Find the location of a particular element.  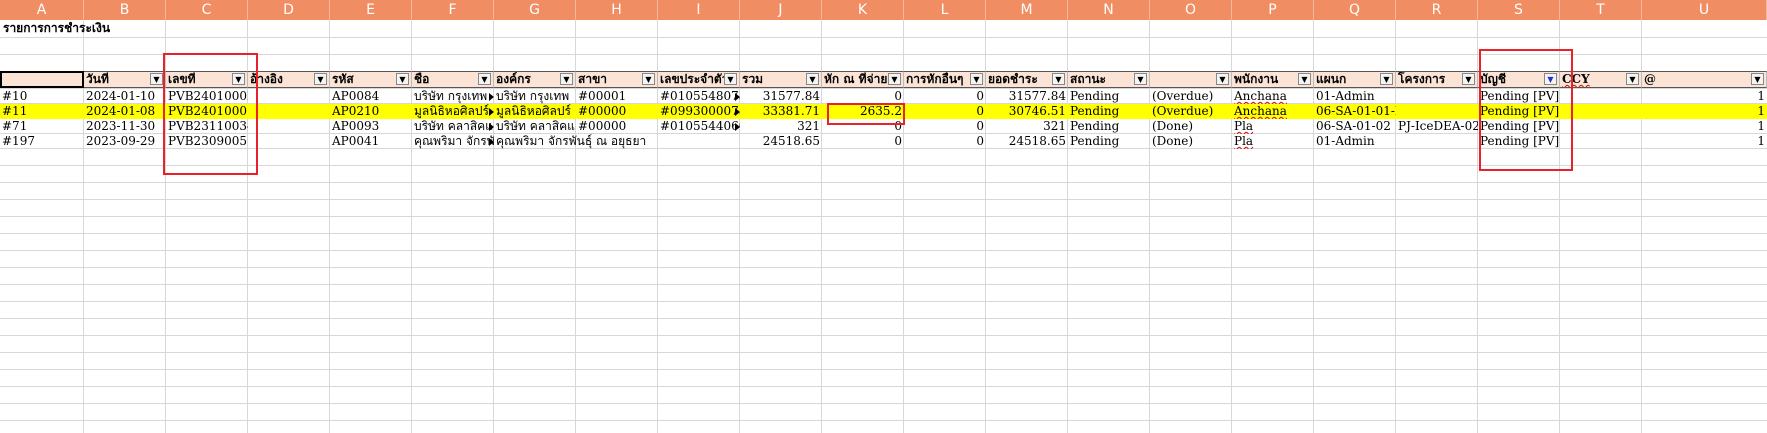

column-header-j: J is located at coordinates (781, 10).